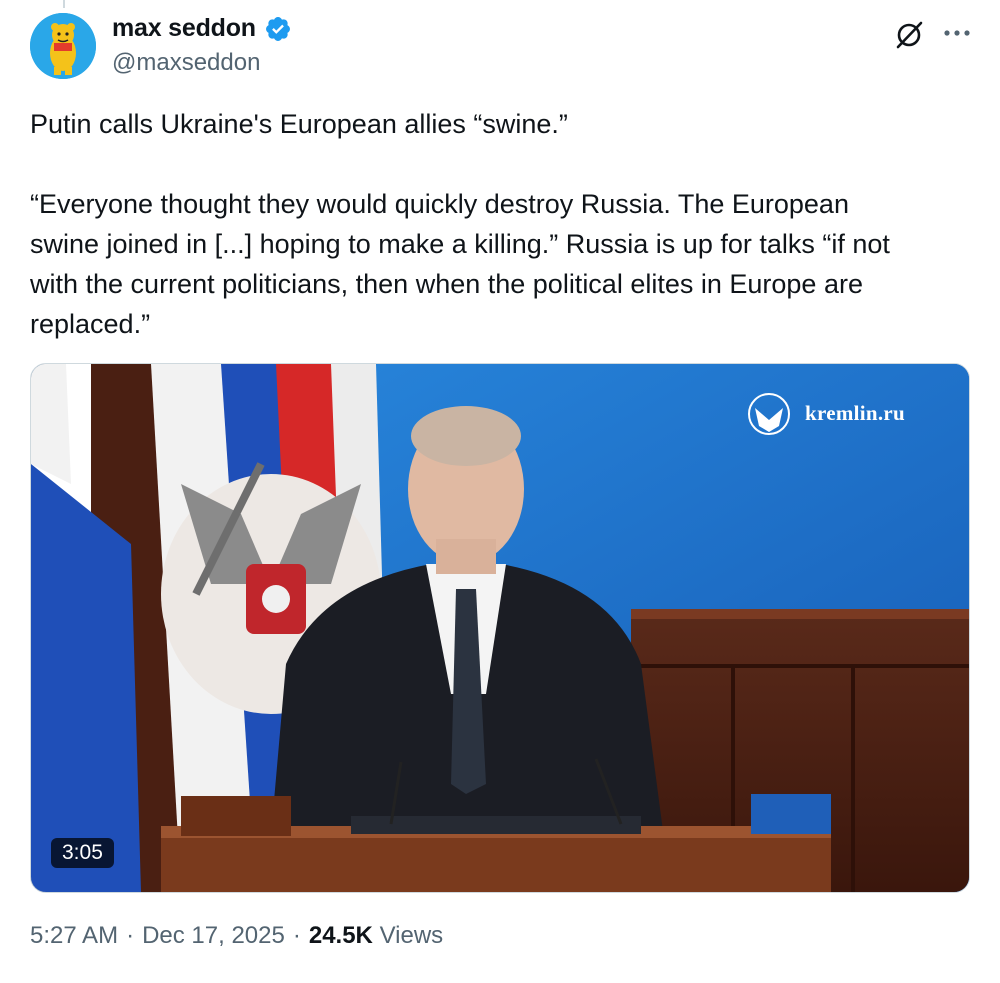  I want to click on video-duration-badge: 3:05, so click(82, 853).